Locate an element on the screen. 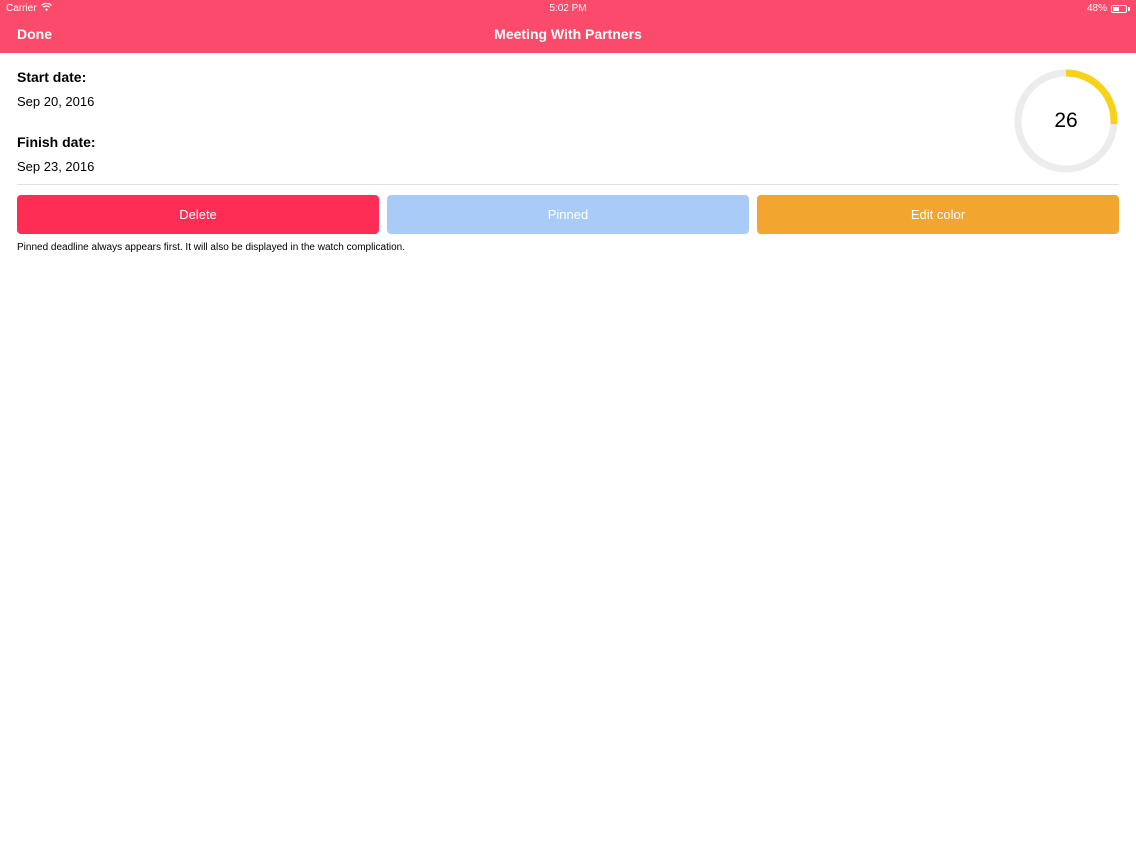 This screenshot has width=1136, height=852. divider is located at coordinates (568, 184).